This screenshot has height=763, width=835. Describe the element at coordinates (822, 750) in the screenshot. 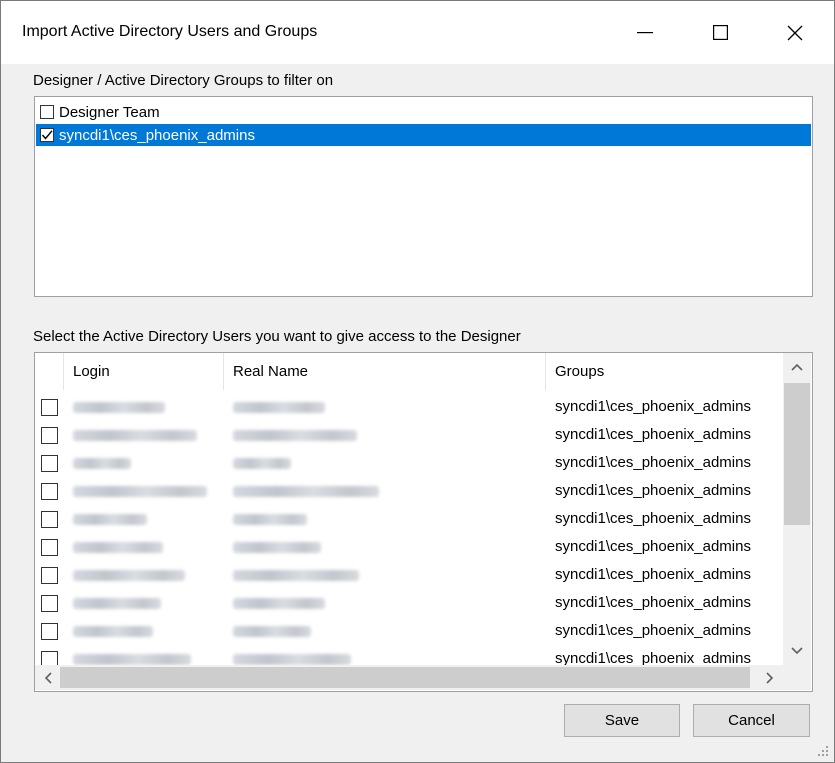

I see `resize-grip-icon` at that location.